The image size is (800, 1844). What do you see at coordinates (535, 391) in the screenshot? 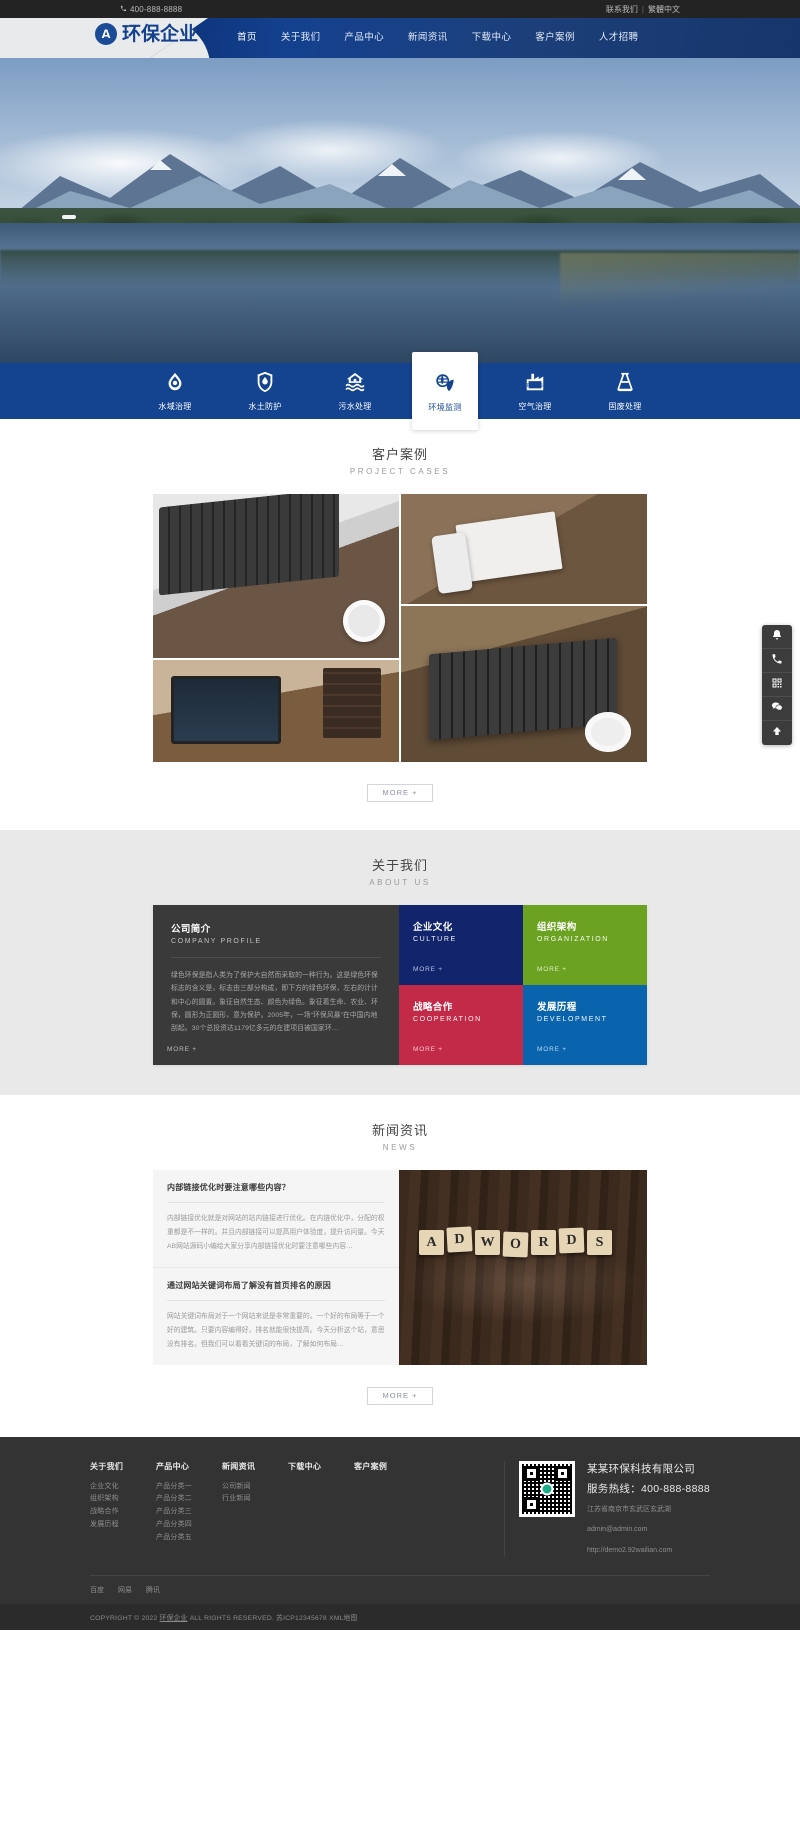
I see `service-item-air-management: PM2.5 空气治理` at bounding box center [535, 391].